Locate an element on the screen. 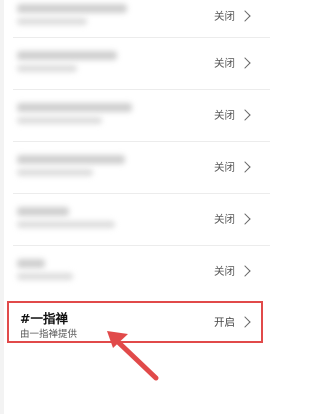 Image resolution: width=320 pixels, height=414 pixels. item-subtitle: 由一指禅提供 is located at coordinates (49, 334).